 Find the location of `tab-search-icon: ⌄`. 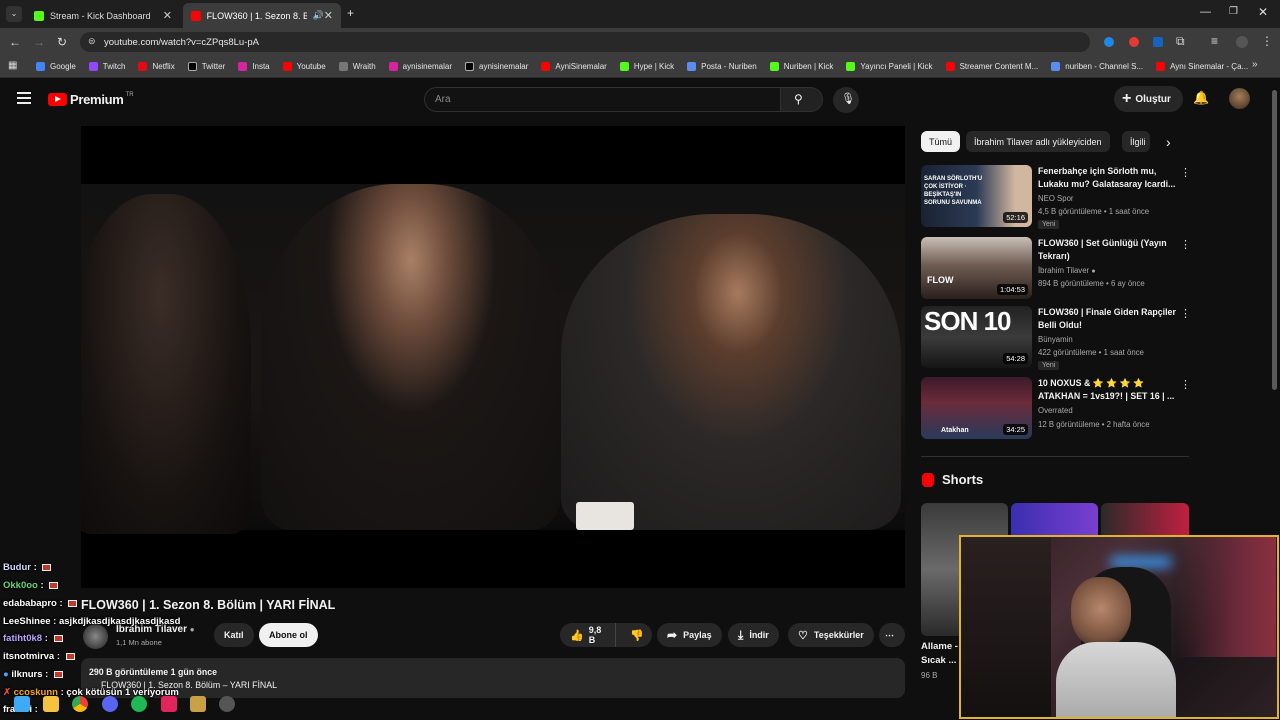

tab-search-icon: ⌄ is located at coordinates (14, 14).